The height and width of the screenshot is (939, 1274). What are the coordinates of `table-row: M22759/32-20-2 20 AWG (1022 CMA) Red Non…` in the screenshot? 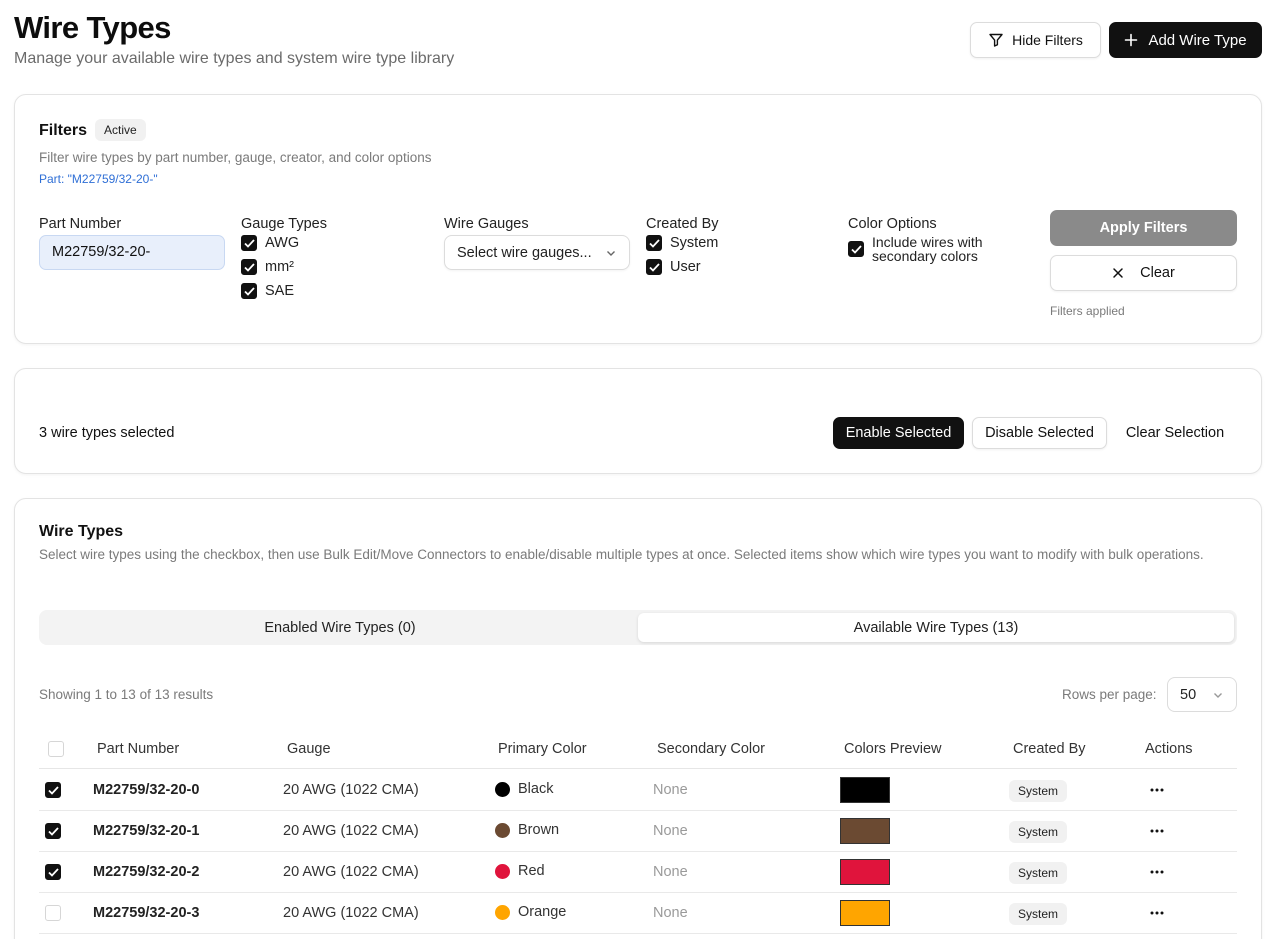 It's located at (638, 872).